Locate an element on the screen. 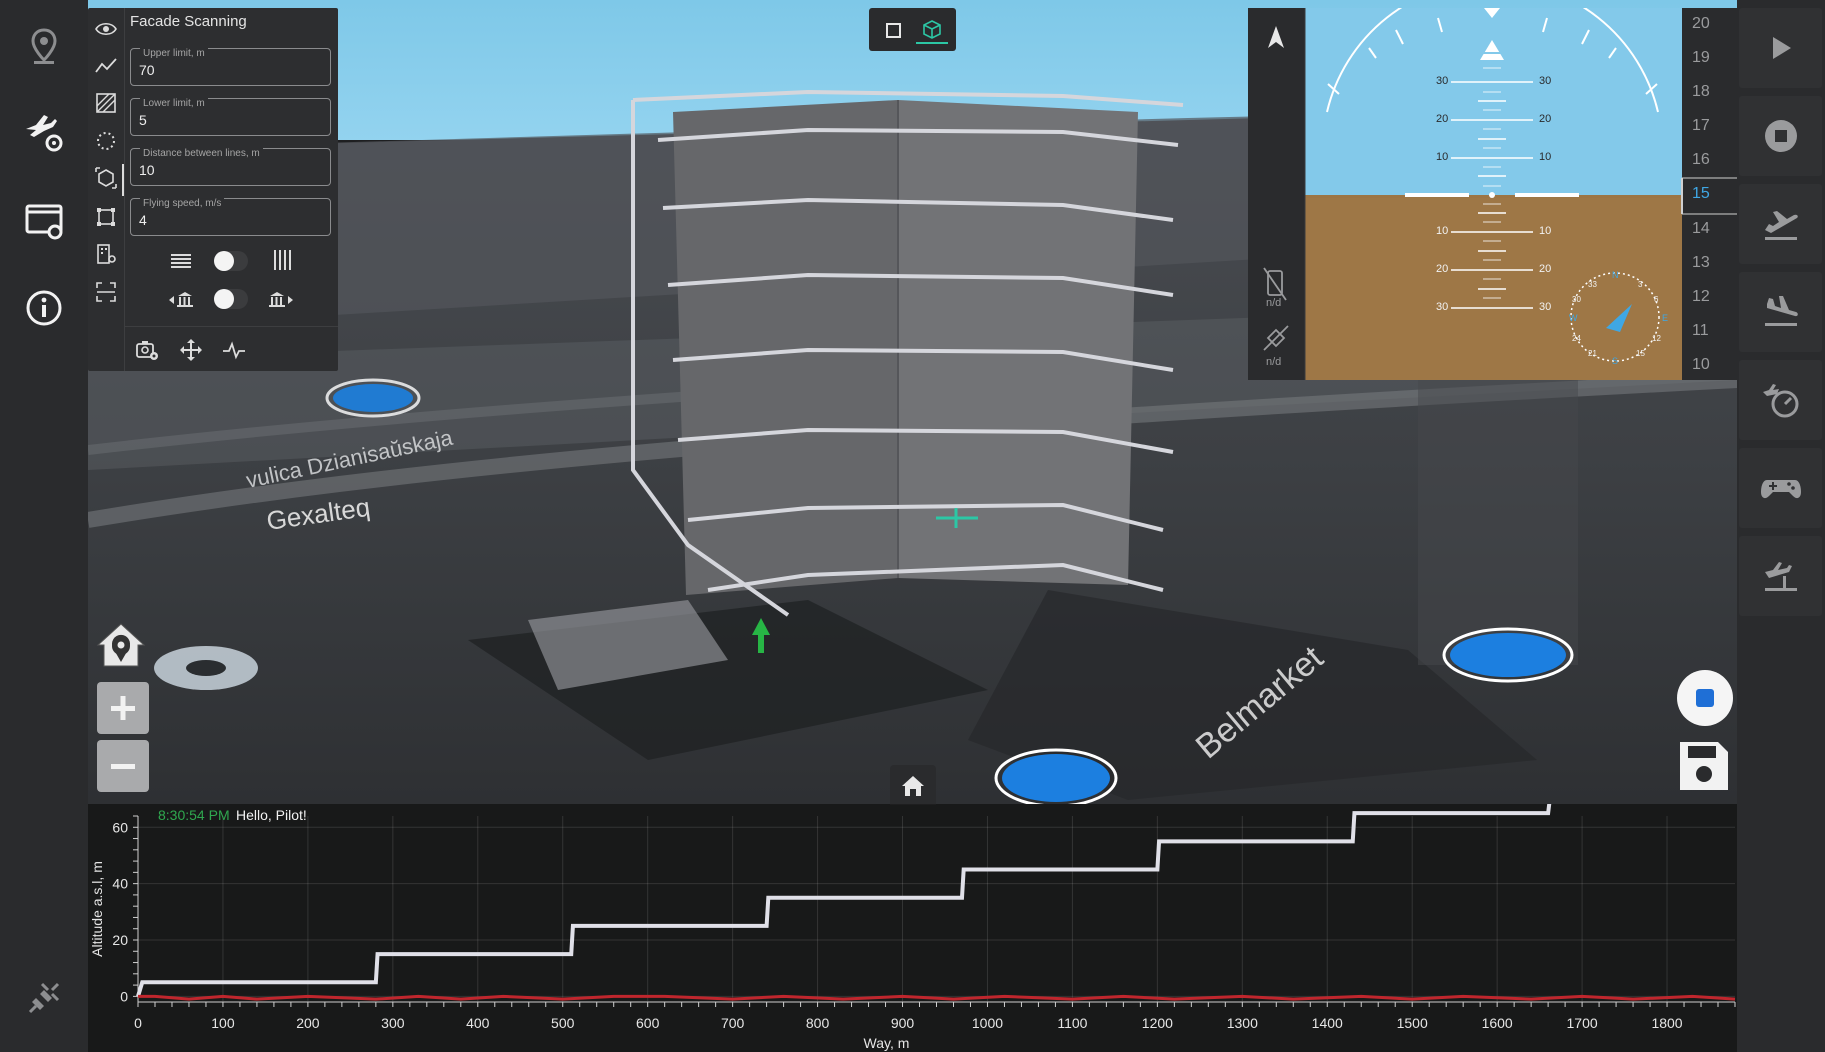 This screenshot has height=1052, width=1825. panel-divider is located at coordinates (124, 189).